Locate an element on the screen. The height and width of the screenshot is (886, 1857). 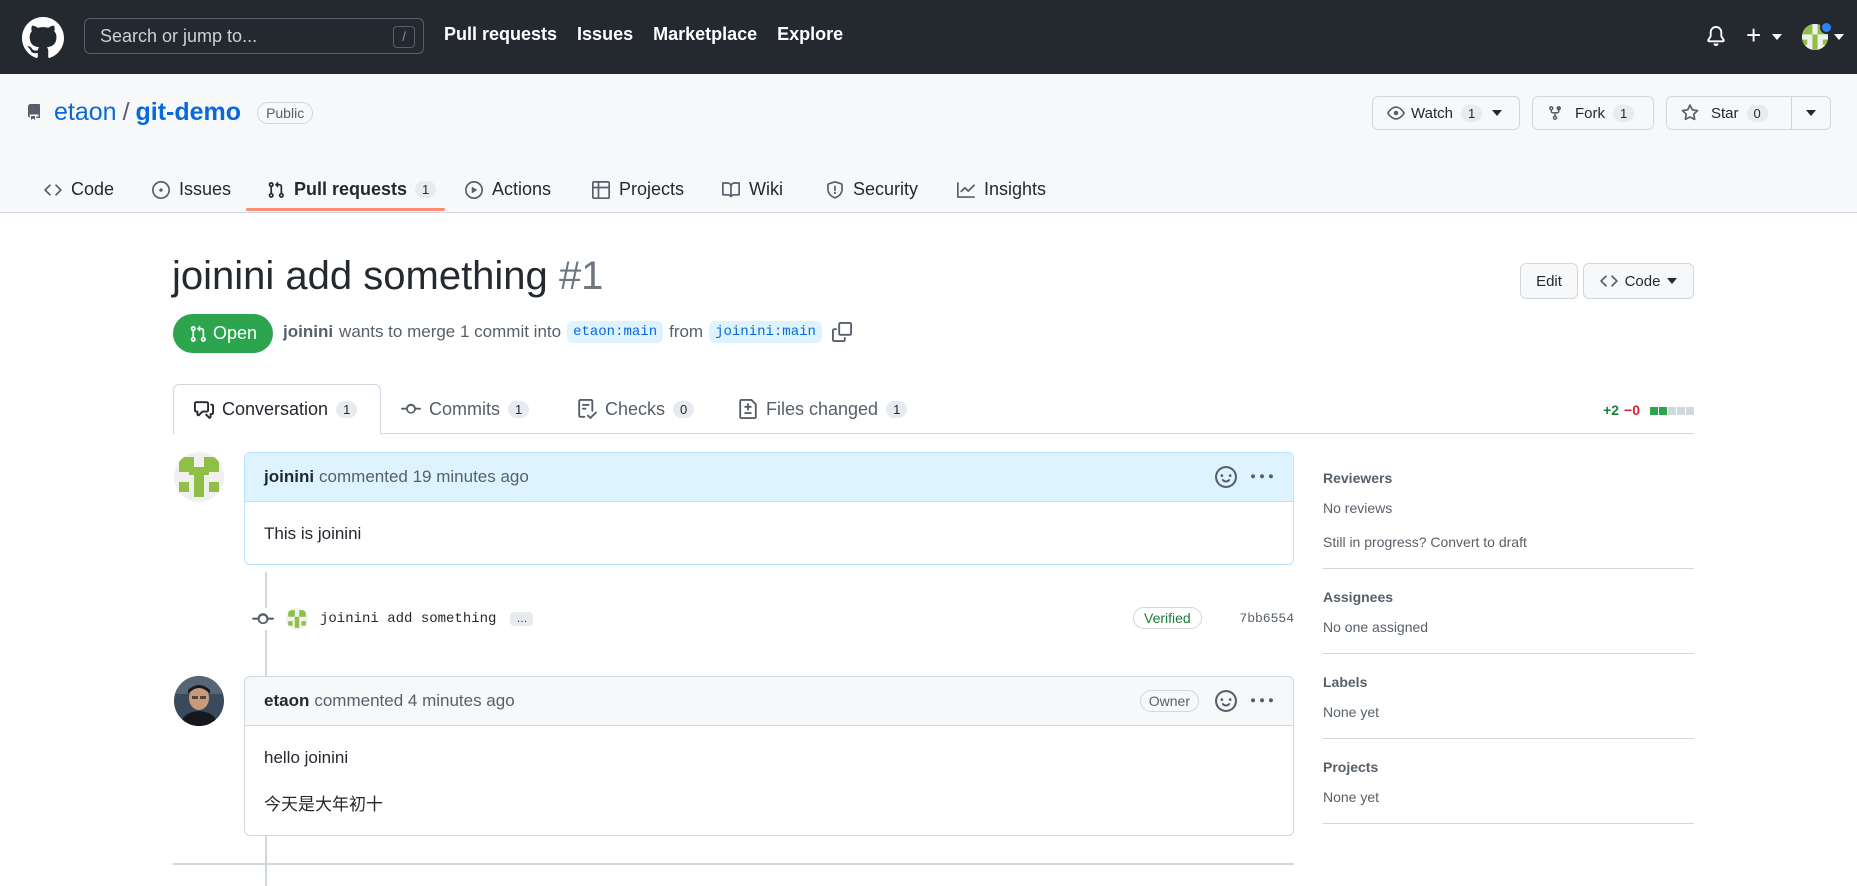
verified-badge: Verified is located at coordinates (1167, 618).